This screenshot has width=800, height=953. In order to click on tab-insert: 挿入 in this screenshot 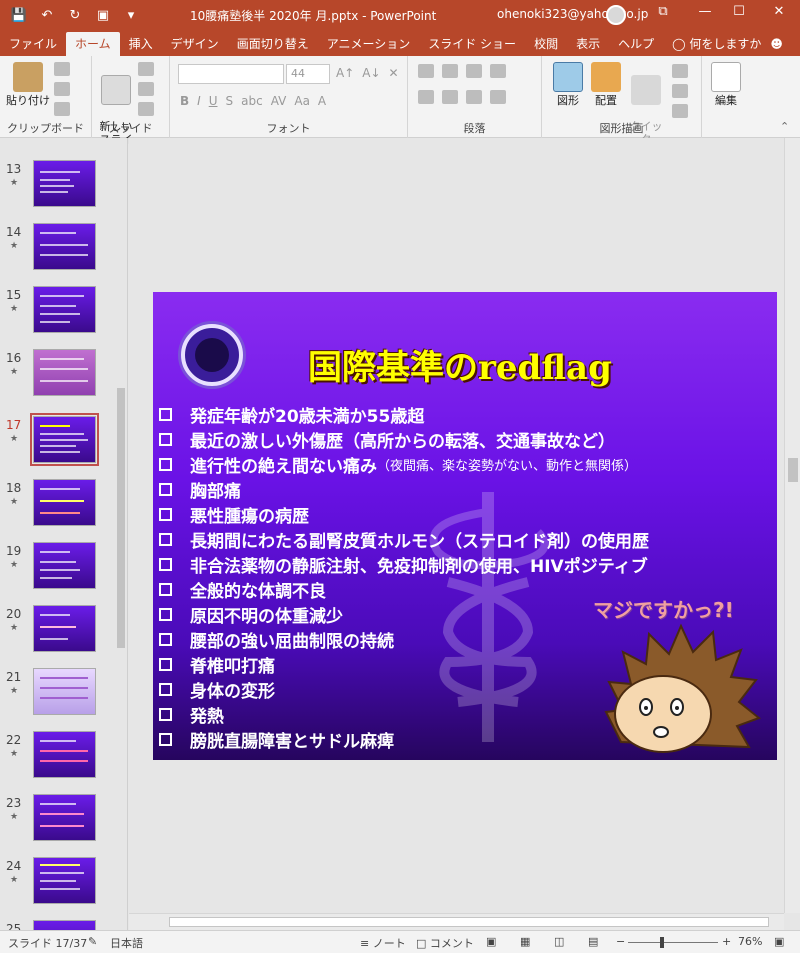, I will do `click(141, 44)`.